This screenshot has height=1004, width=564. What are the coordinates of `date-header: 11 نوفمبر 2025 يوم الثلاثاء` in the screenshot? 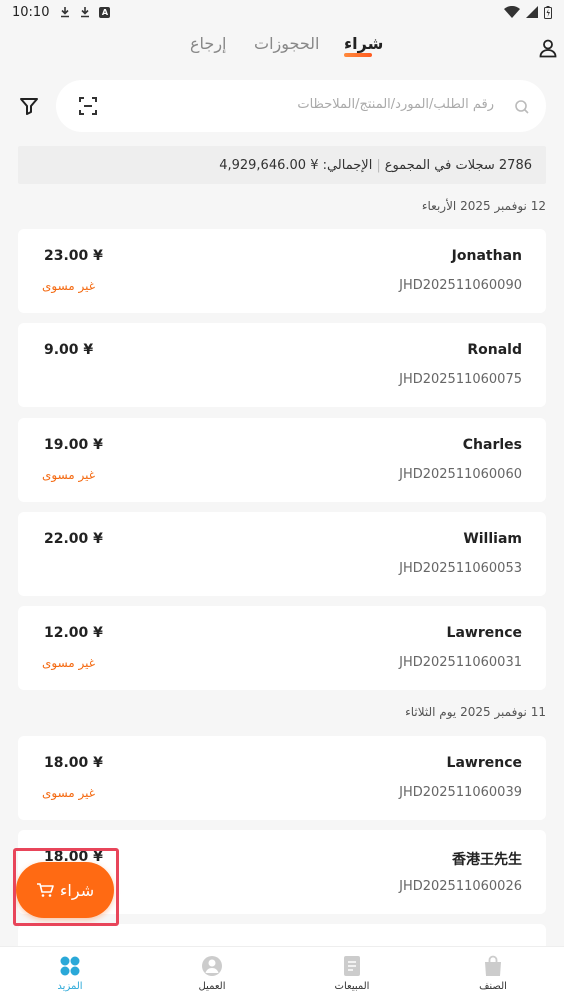 It's located at (475, 712).